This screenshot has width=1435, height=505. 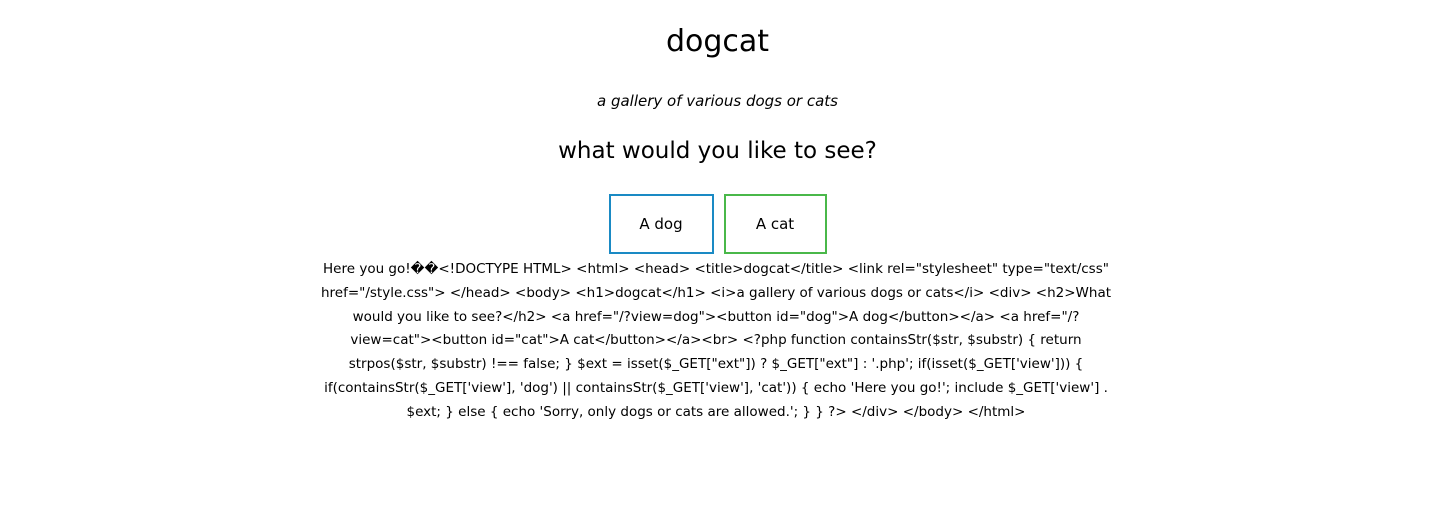 What do you see at coordinates (717, 151) in the screenshot?
I see `question-heading: what would you like to see?` at bounding box center [717, 151].